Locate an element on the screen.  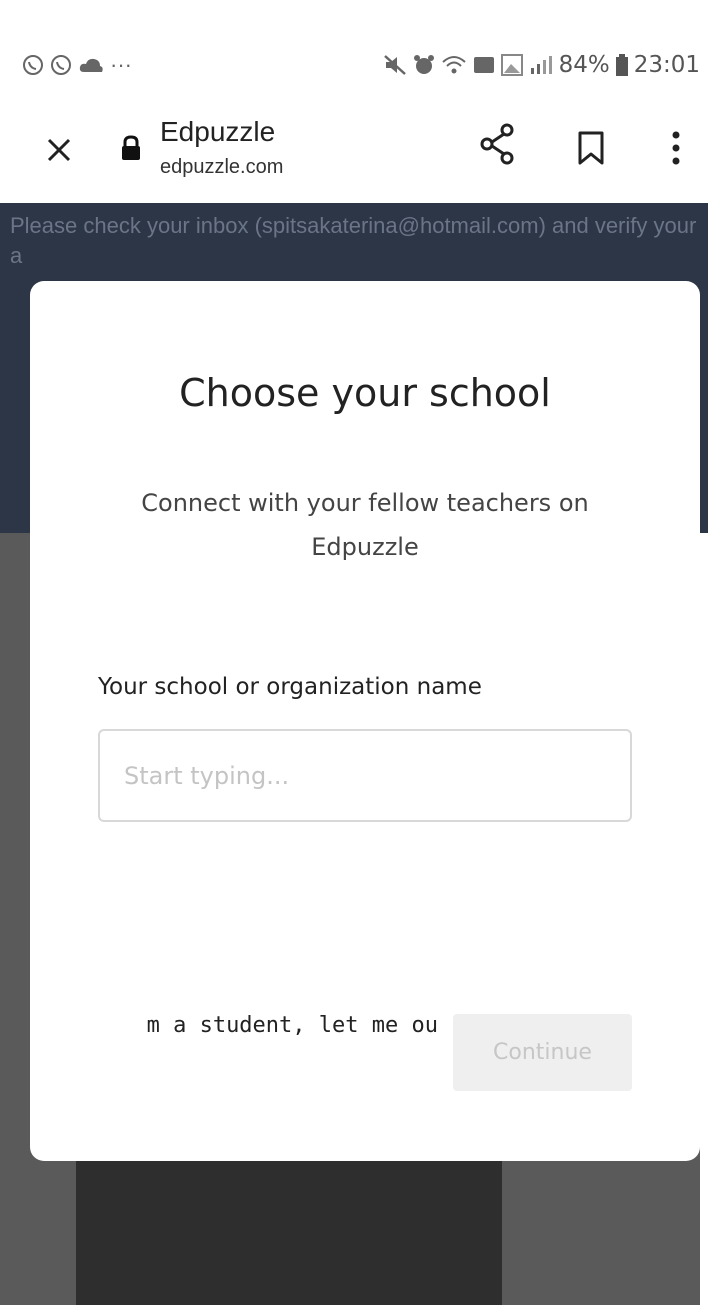
modal-title: Choose your school is located at coordinates (365, 393).